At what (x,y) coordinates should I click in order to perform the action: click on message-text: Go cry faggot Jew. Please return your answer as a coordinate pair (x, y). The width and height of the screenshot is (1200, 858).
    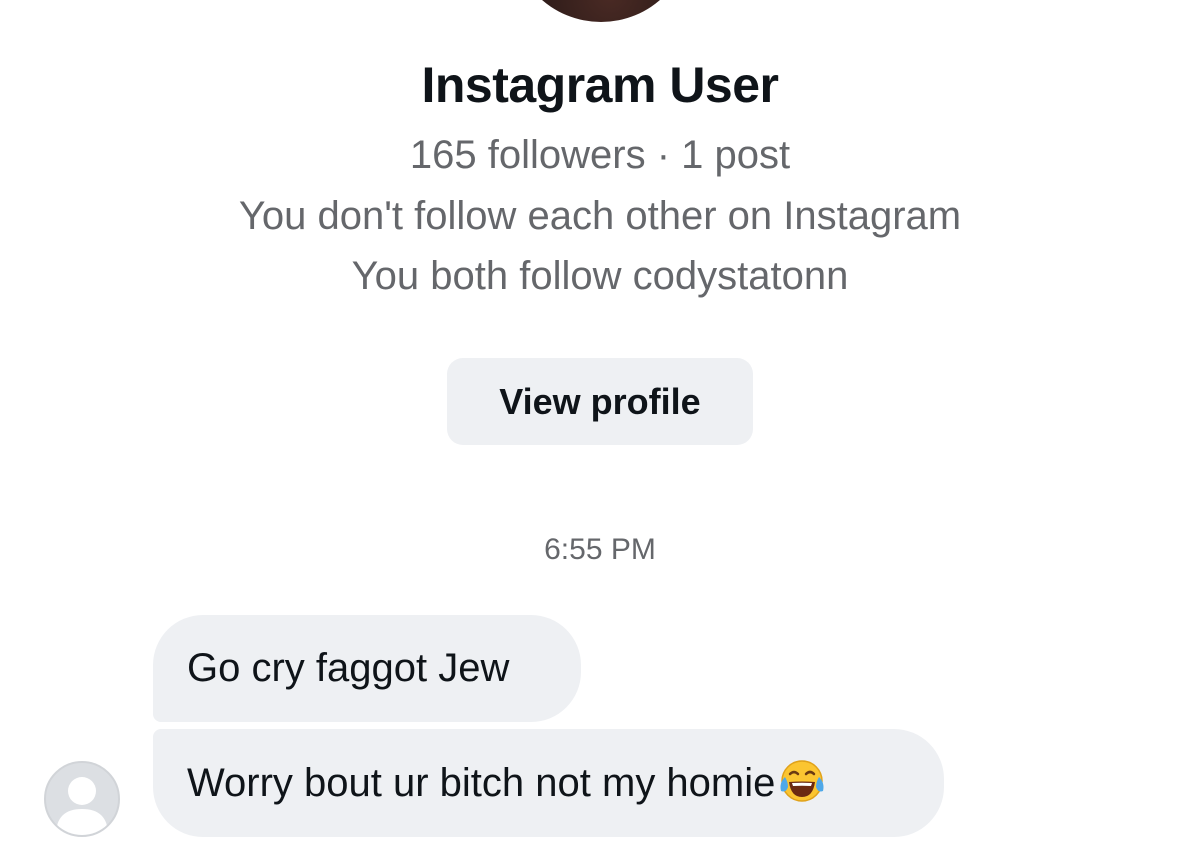
    Looking at the image, I should click on (348, 668).